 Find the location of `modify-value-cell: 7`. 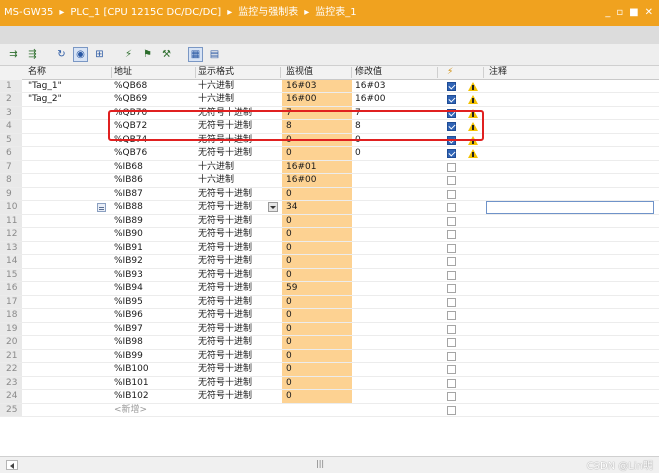

modify-value-cell: 7 is located at coordinates (397, 114).